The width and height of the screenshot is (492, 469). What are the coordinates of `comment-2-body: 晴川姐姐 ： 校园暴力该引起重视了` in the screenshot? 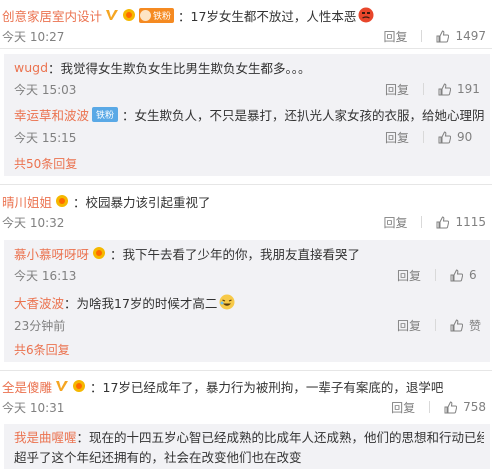 It's located at (244, 201).